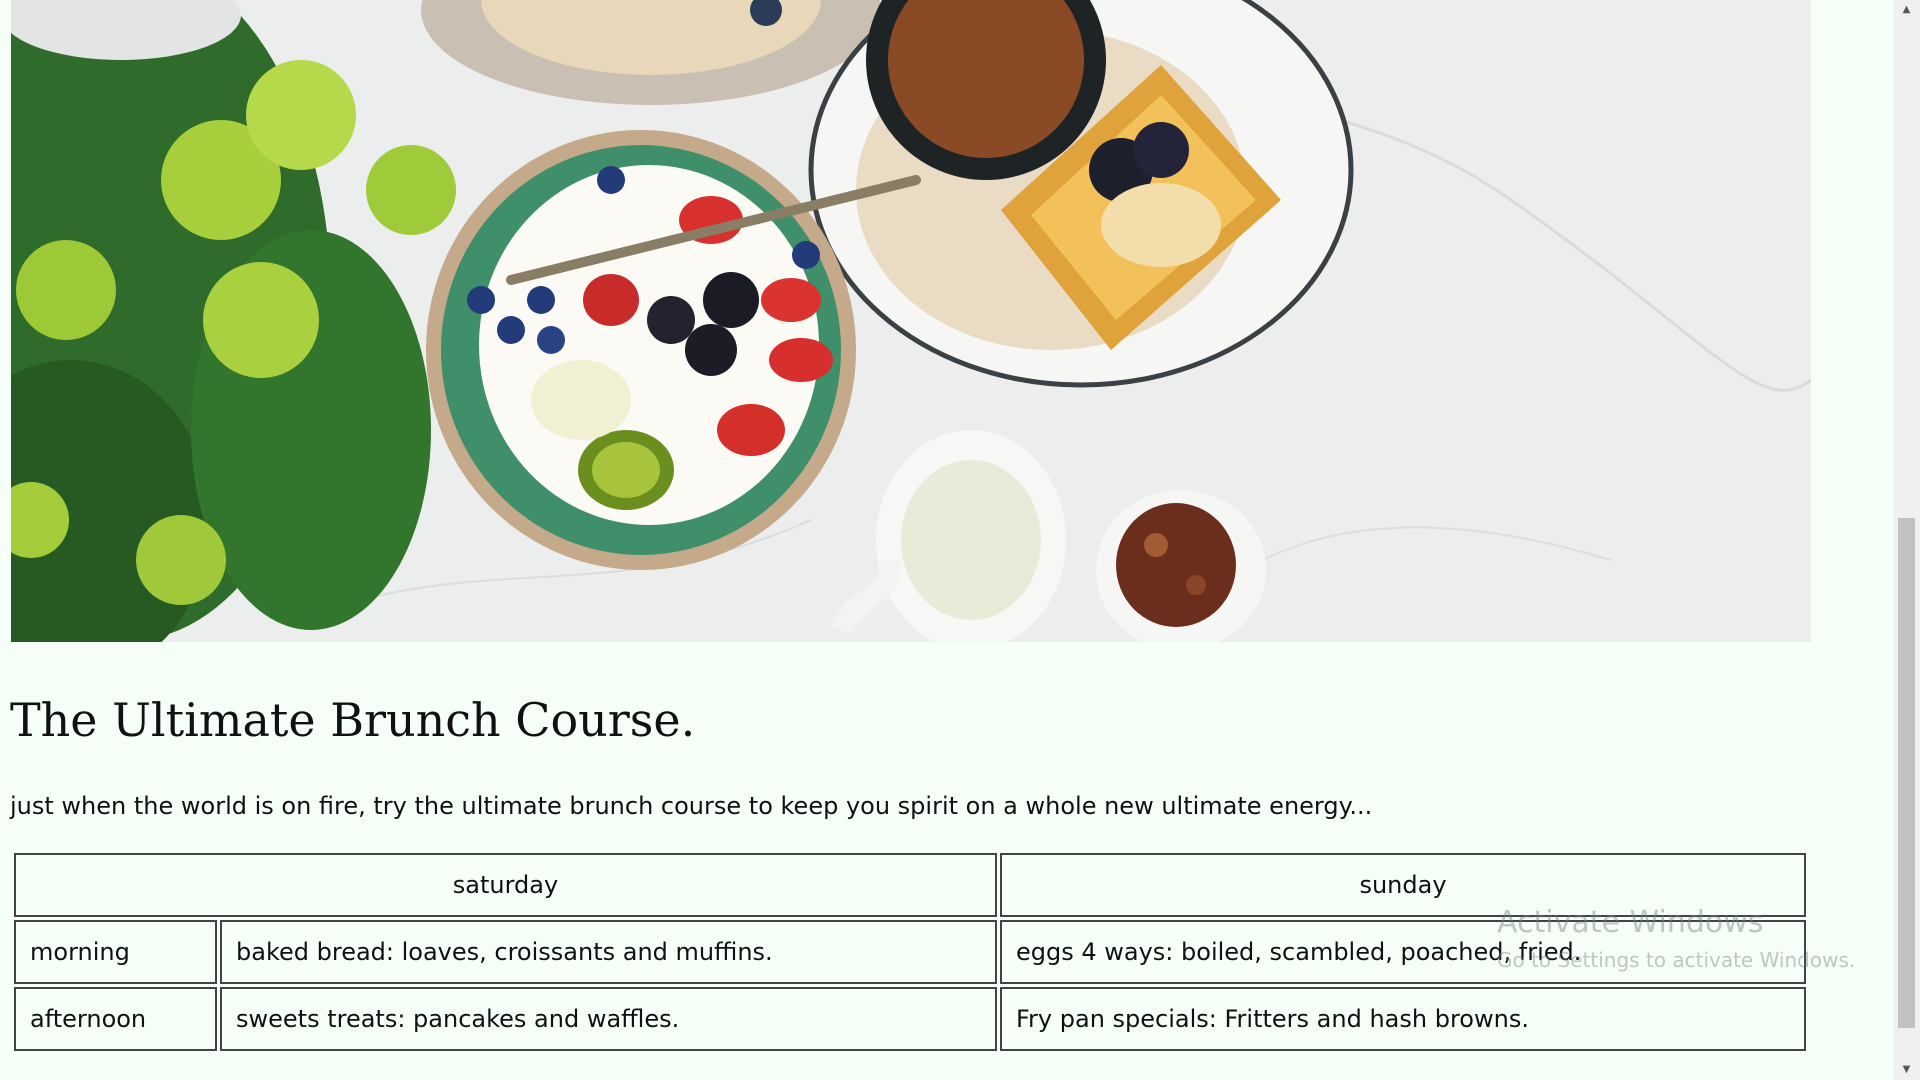 Image resolution: width=1920 pixels, height=1080 pixels. What do you see at coordinates (1906, 10) in the screenshot?
I see `scroll-up-icon: ▲` at bounding box center [1906, 10].